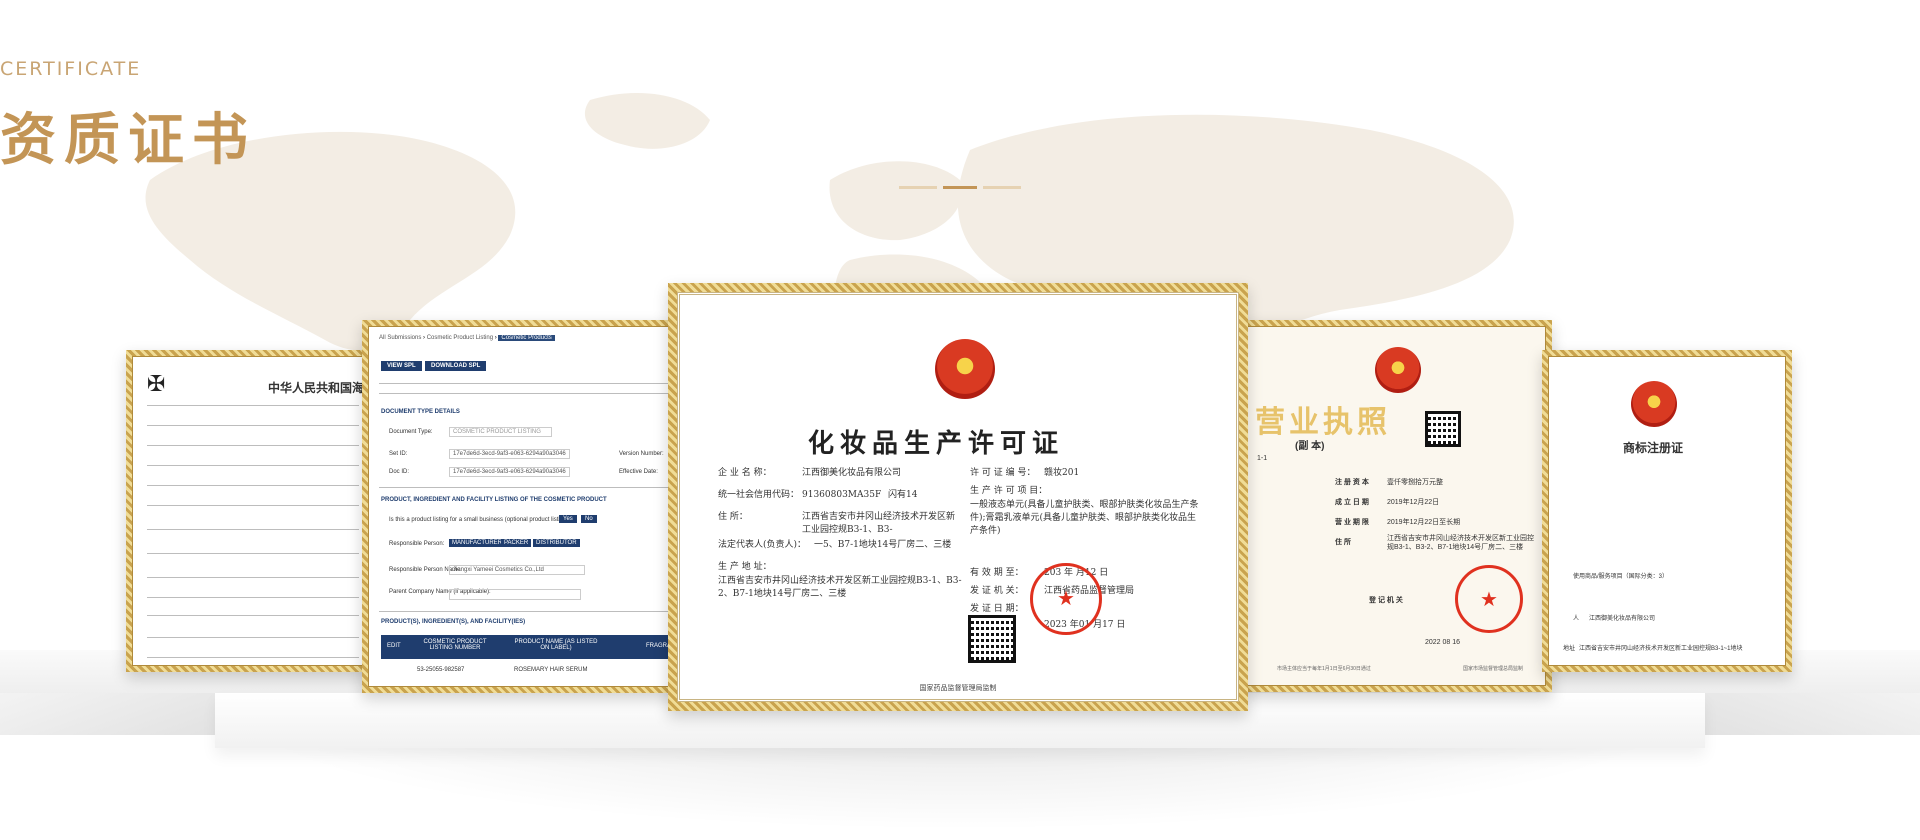 This screenshot has height=840, width=1920. Describe the element at coordinates (128, 140) in the screenshot. I see `section-title: 资质证书` at that location.